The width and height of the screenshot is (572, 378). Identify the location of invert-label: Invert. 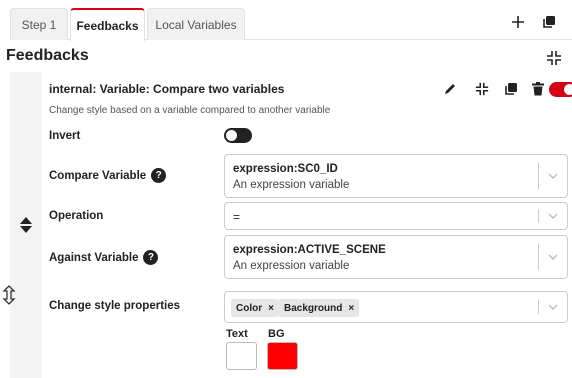
(65, 136).